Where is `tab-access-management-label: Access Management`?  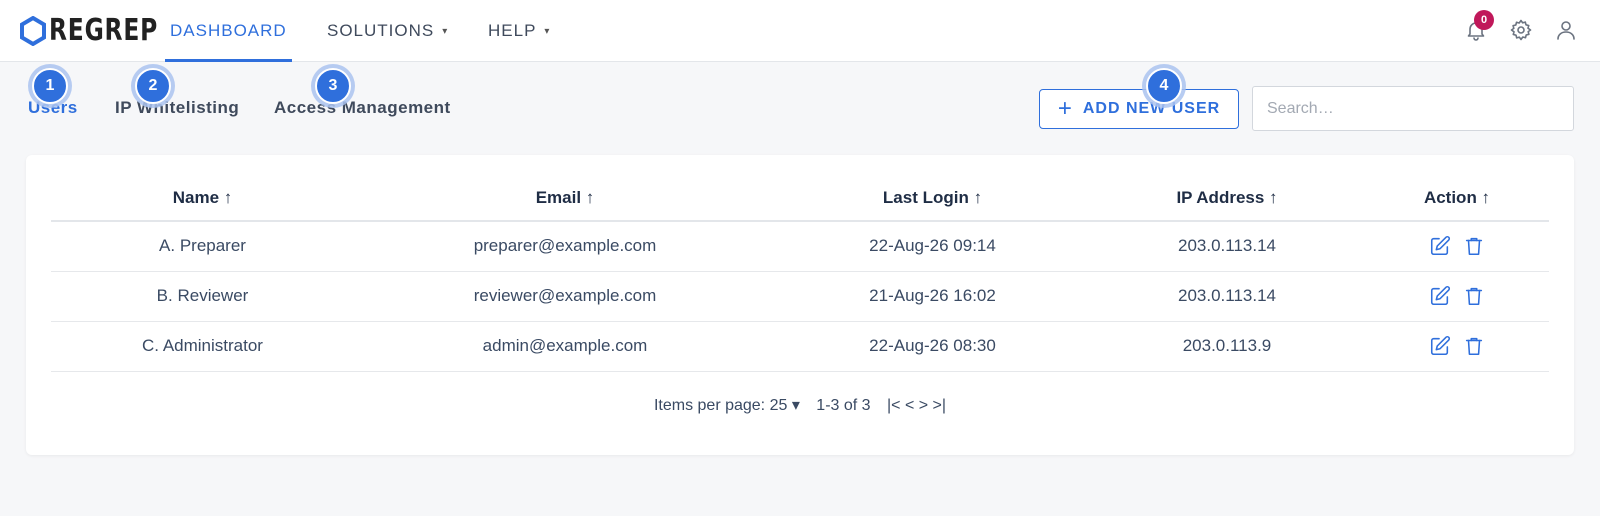 tab-access-management-label: Access Management is located at coordinates (362, 107).